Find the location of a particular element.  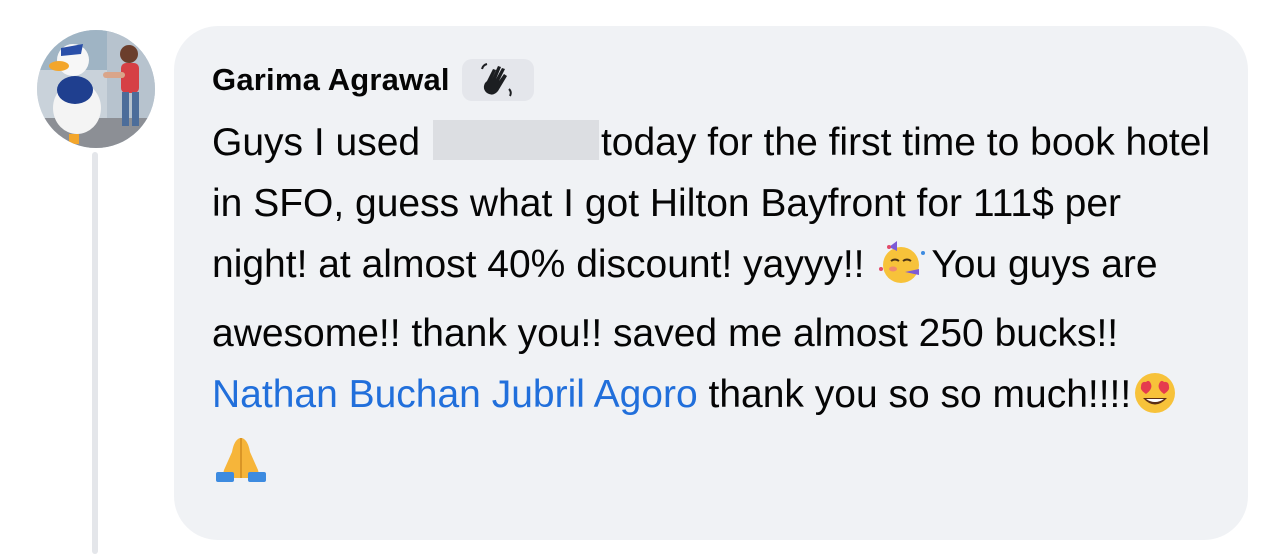

waving-hand-icon is located at coordinates (496, 80).